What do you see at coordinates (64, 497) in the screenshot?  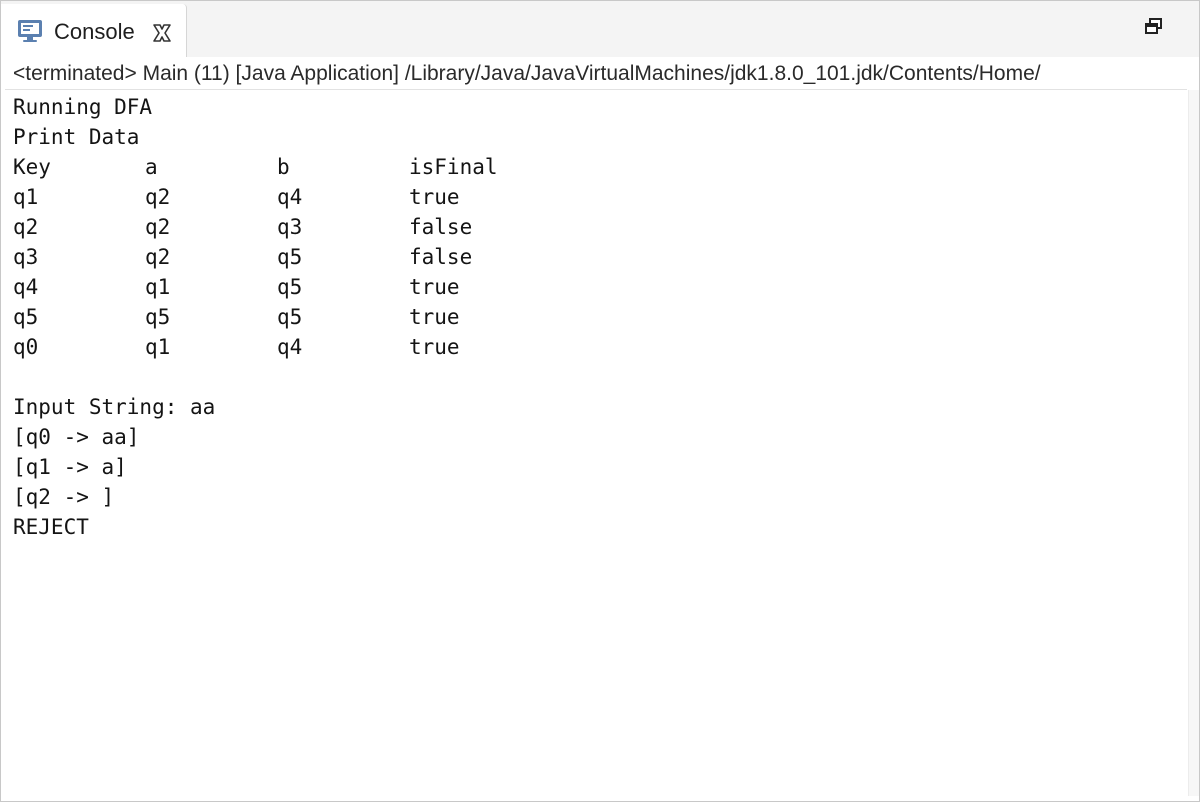 I see `output-line: [q2 -> ]` at bounding box center [64, 497].